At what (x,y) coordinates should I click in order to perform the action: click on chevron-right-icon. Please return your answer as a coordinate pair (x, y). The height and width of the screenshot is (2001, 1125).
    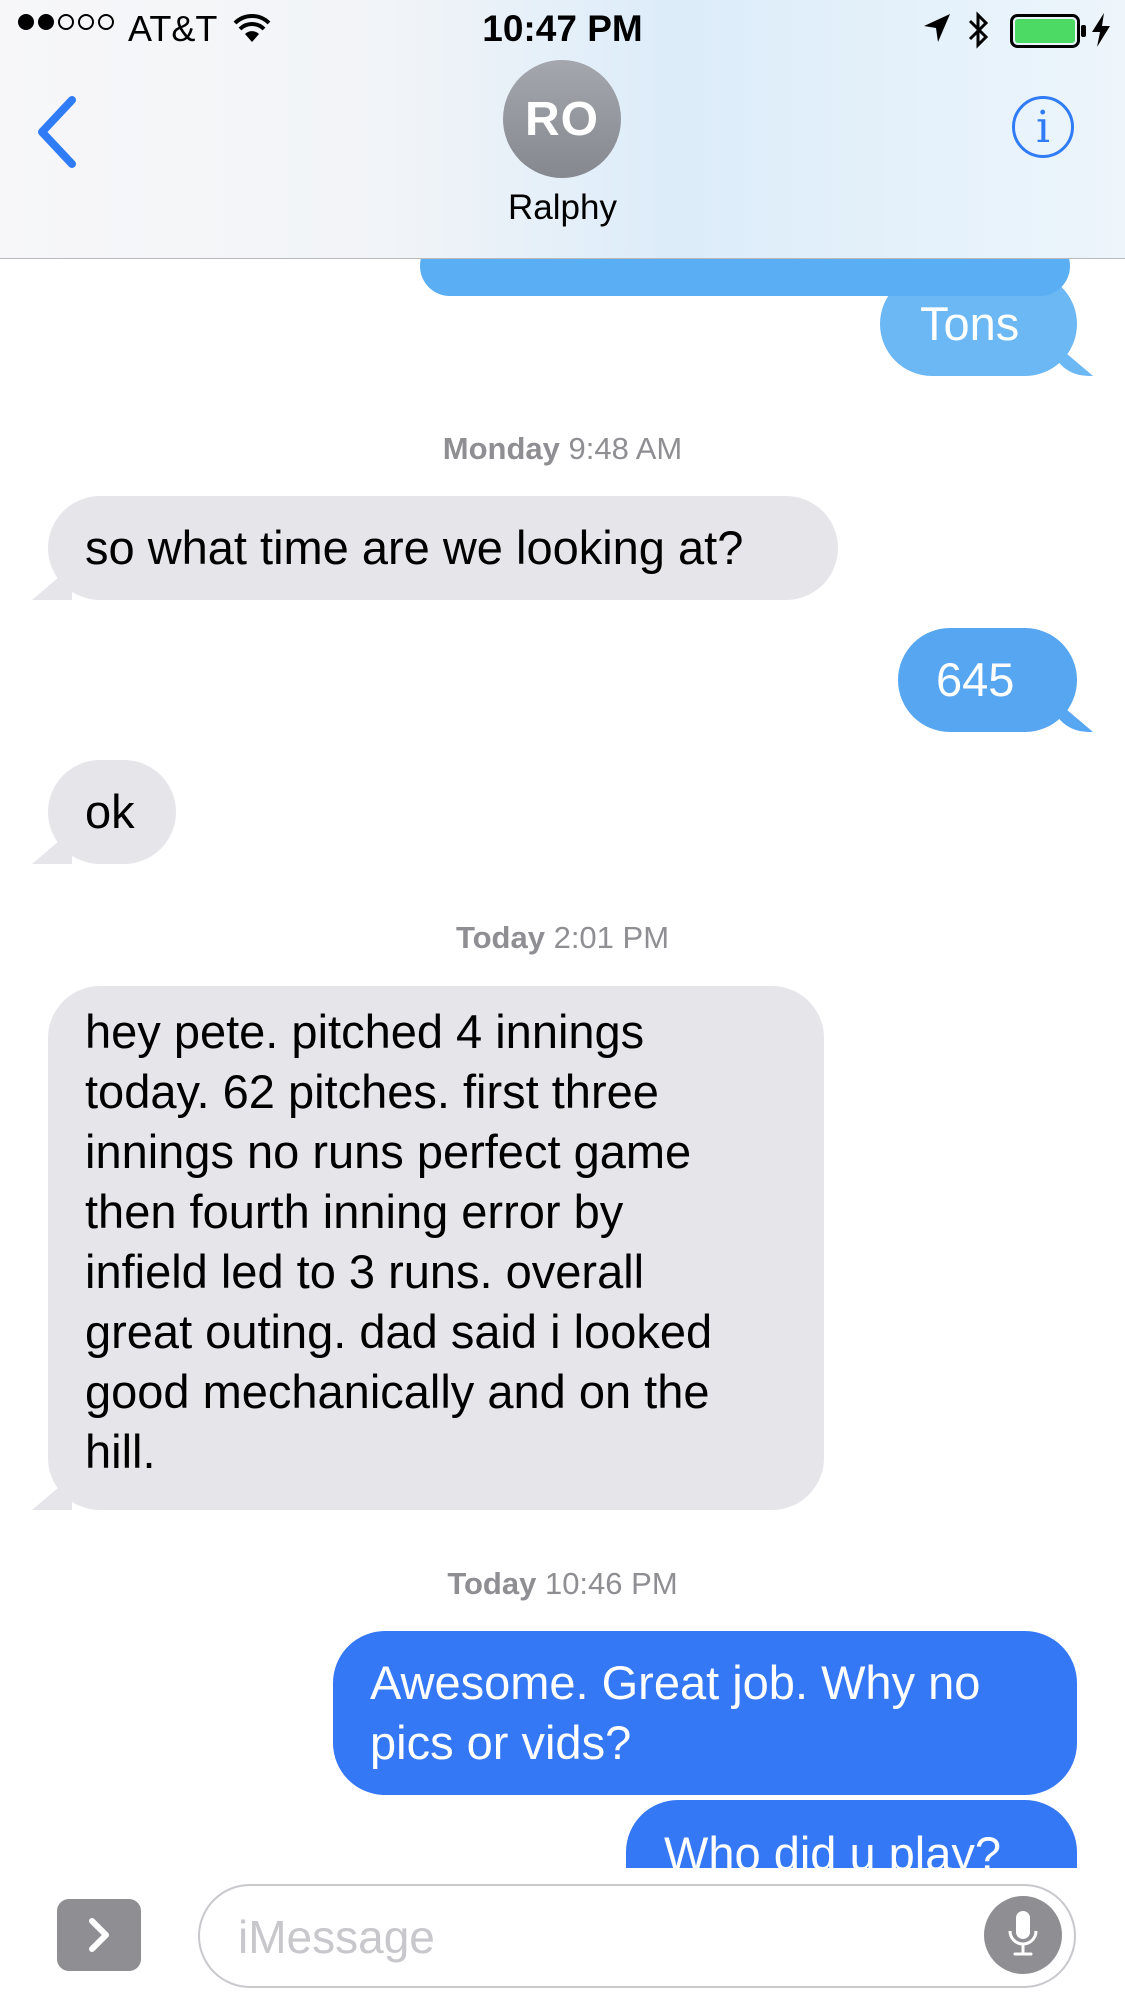
    Looking at the image, I should click on (99, 1935).